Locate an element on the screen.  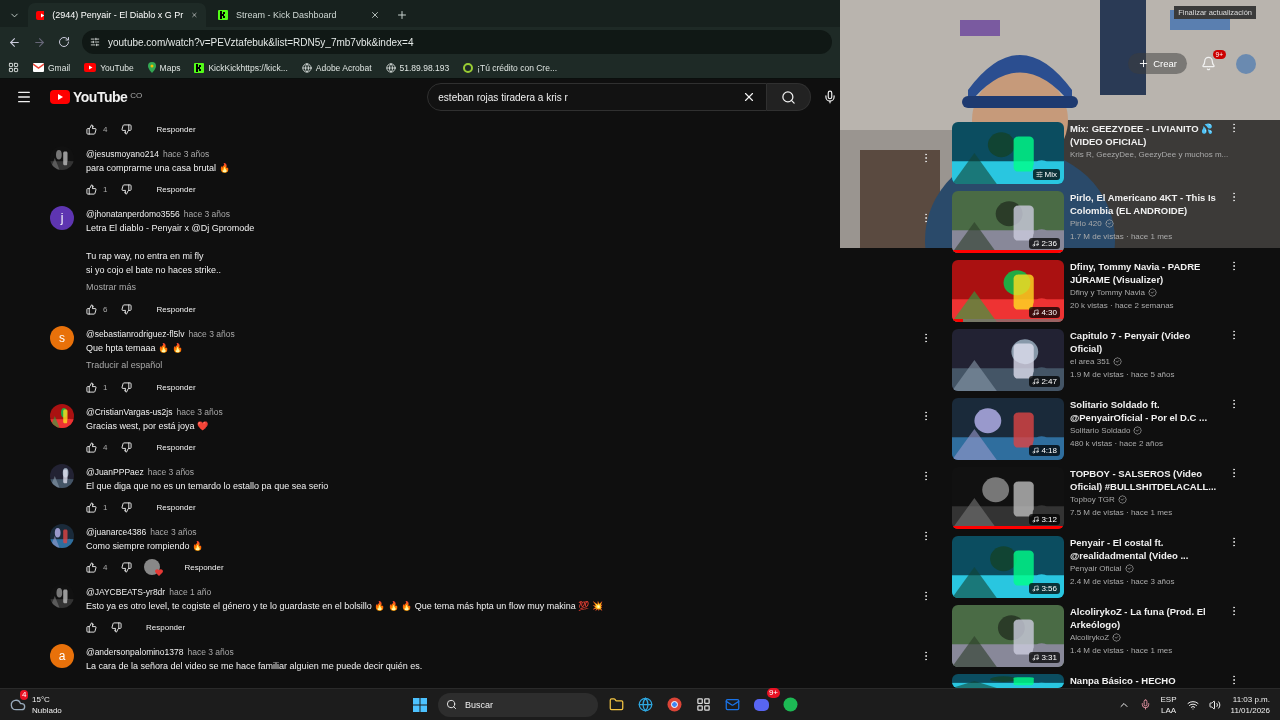
weather-text: Nublado is located at coordinates (47, 710).